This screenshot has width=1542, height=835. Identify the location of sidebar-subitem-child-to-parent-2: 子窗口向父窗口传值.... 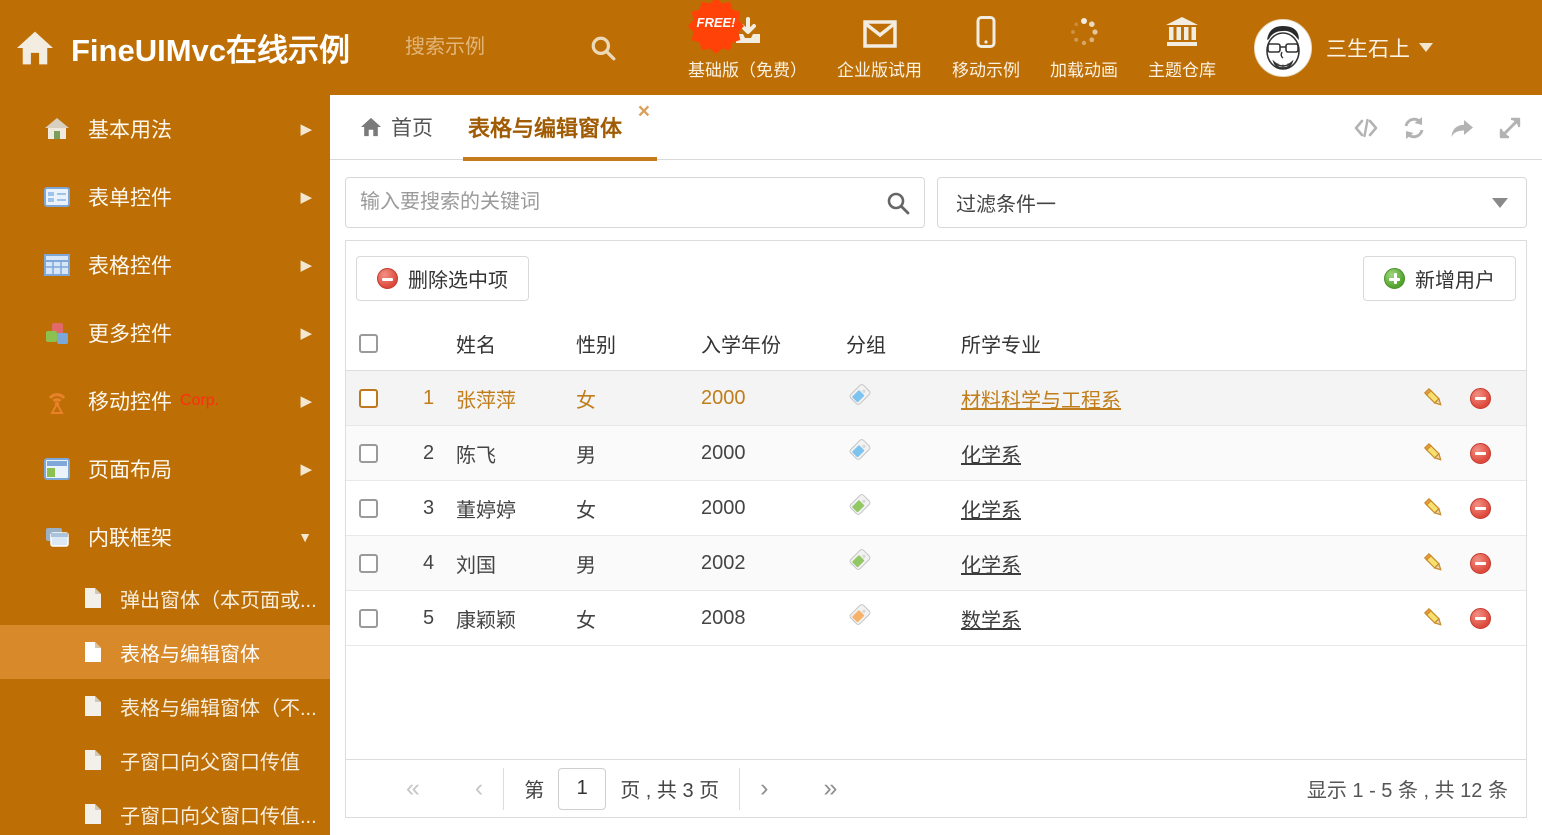
(165, 811).